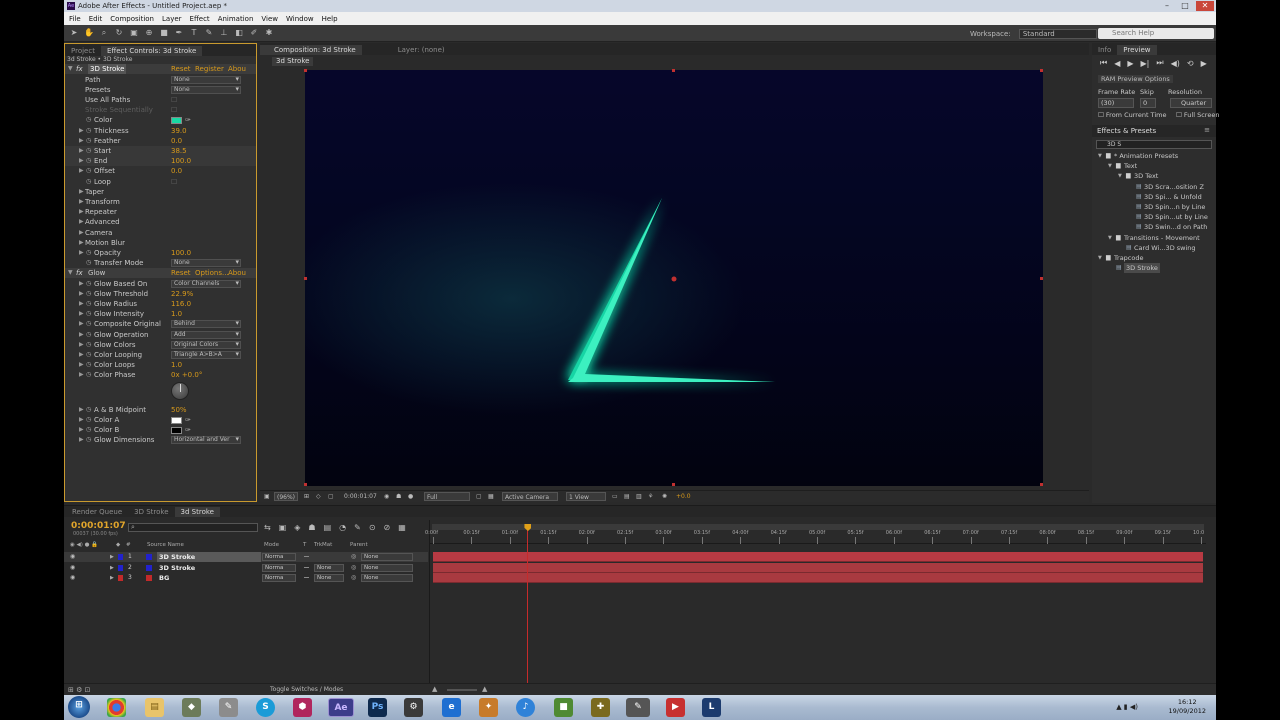  Describe the element at coordinates (179, 151) in the screenshot. I see `param-value: 38.5` at that location.